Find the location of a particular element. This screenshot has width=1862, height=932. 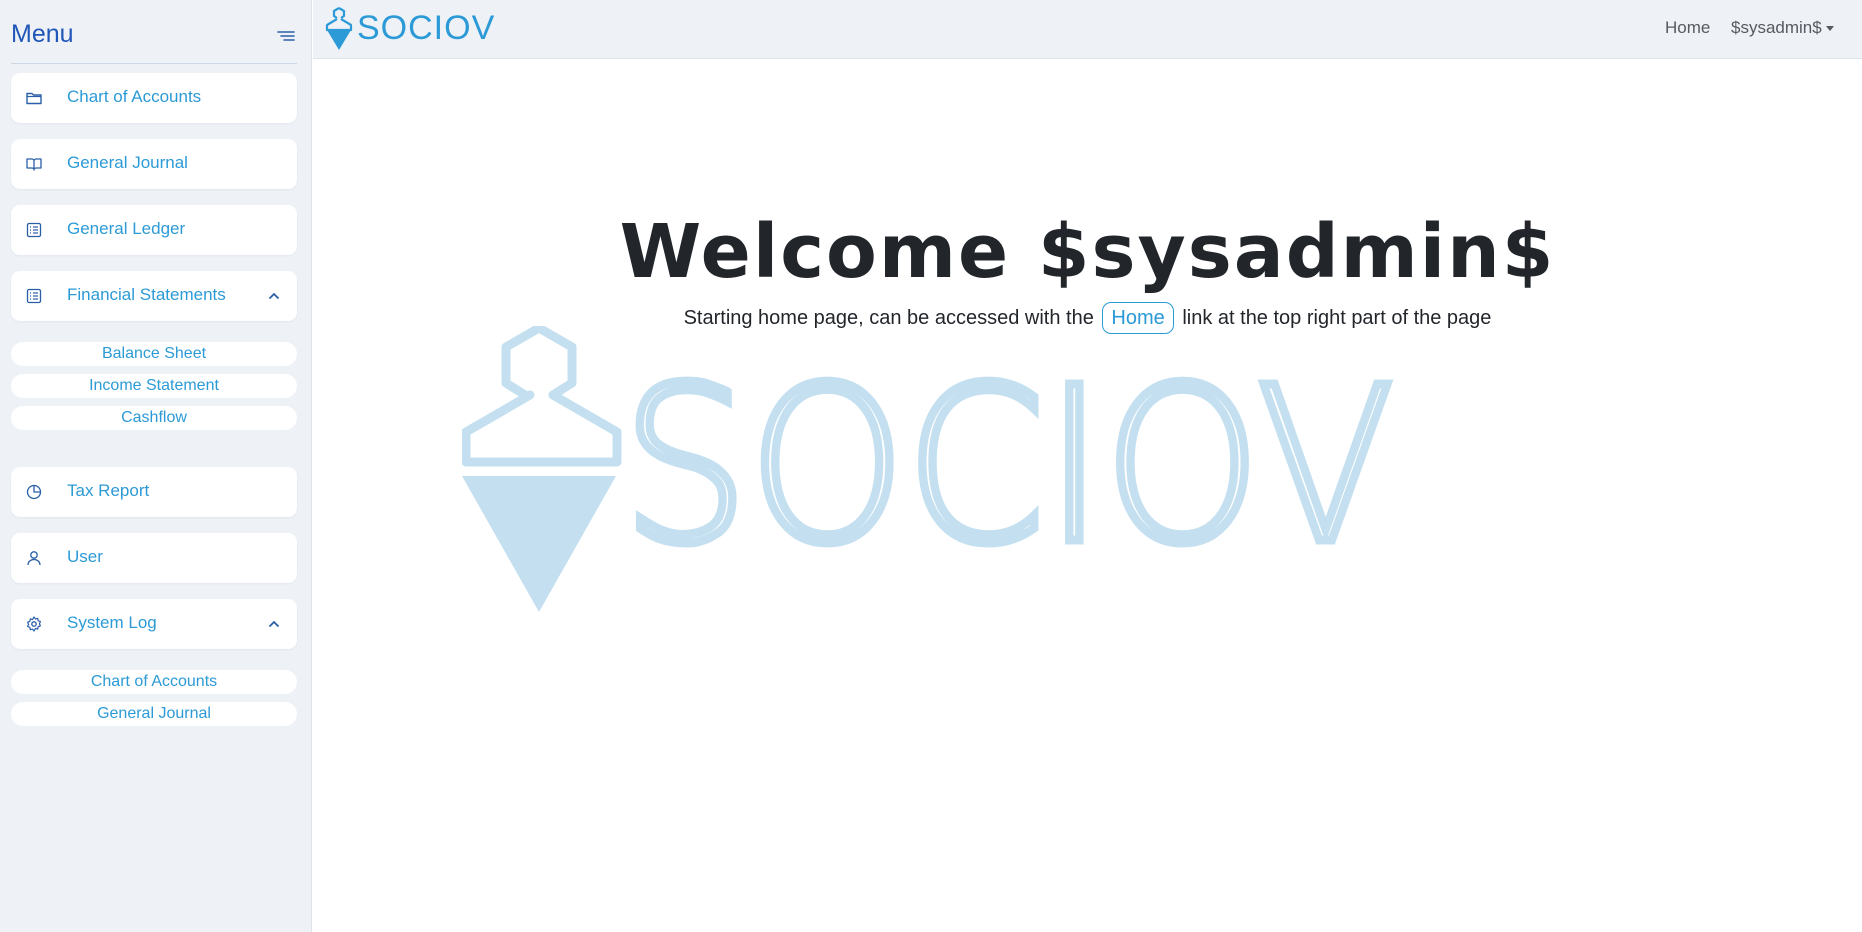

submenu-item-balance-sheet: Balance Sheet is located at coordinates (154, 354).